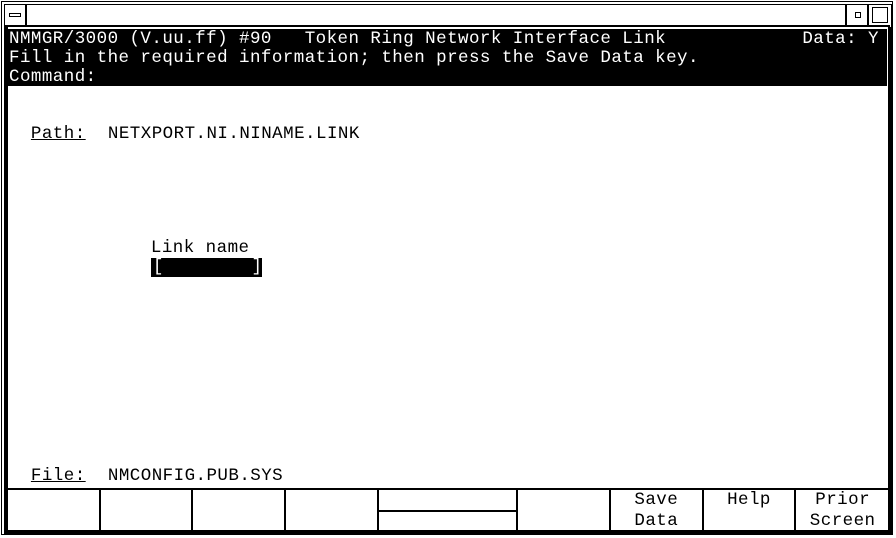  I want to click on maximize-button, so click(878, 15).